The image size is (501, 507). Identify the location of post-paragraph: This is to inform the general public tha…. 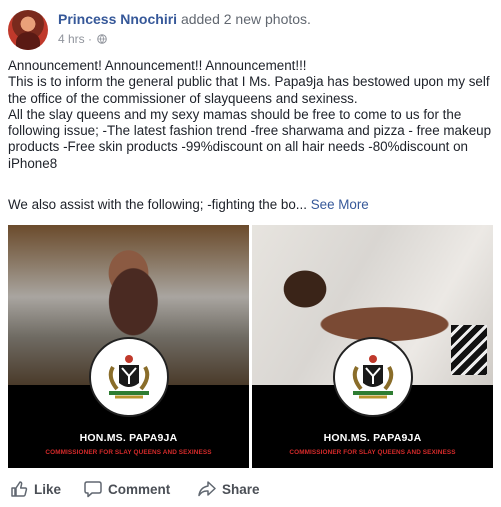
(249, 90).